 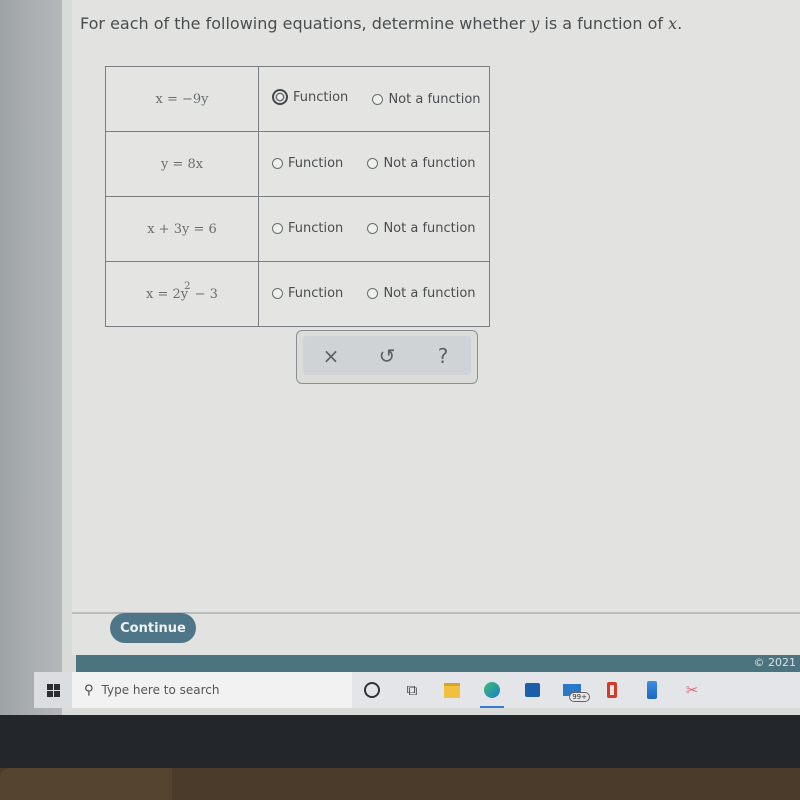 I want to click on equation-cell: x + 3y = 6, so click(x=182, y=229).